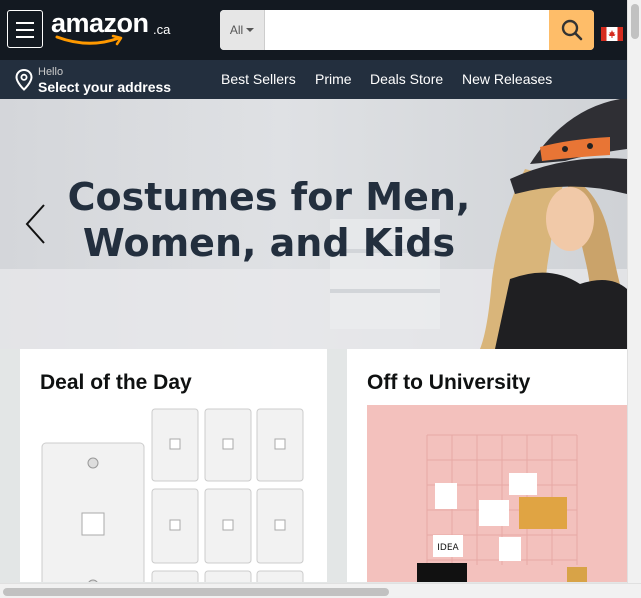 This screenshot has width=641, height=598. What do you see at coordinates (116, 382) in the screenshot?
I see `card-title: Deal of the Day` at bounding box center [116, 382].